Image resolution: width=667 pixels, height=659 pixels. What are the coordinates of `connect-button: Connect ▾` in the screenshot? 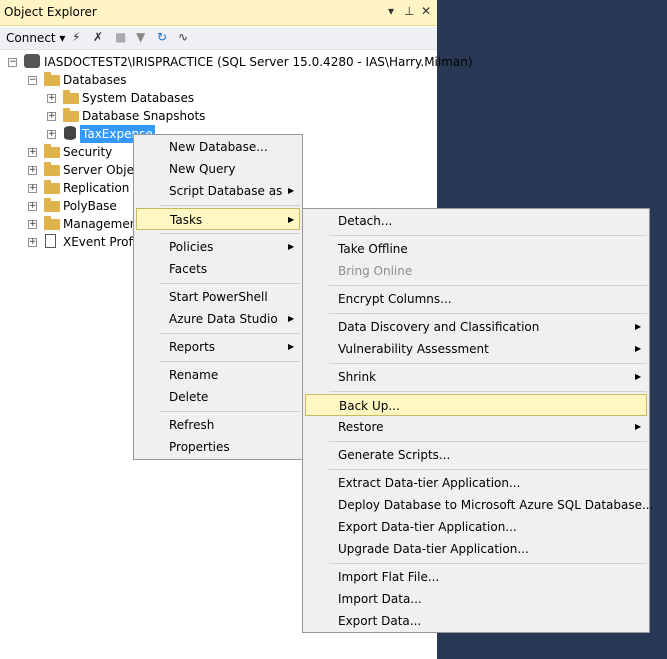 It's located at (35, 38).